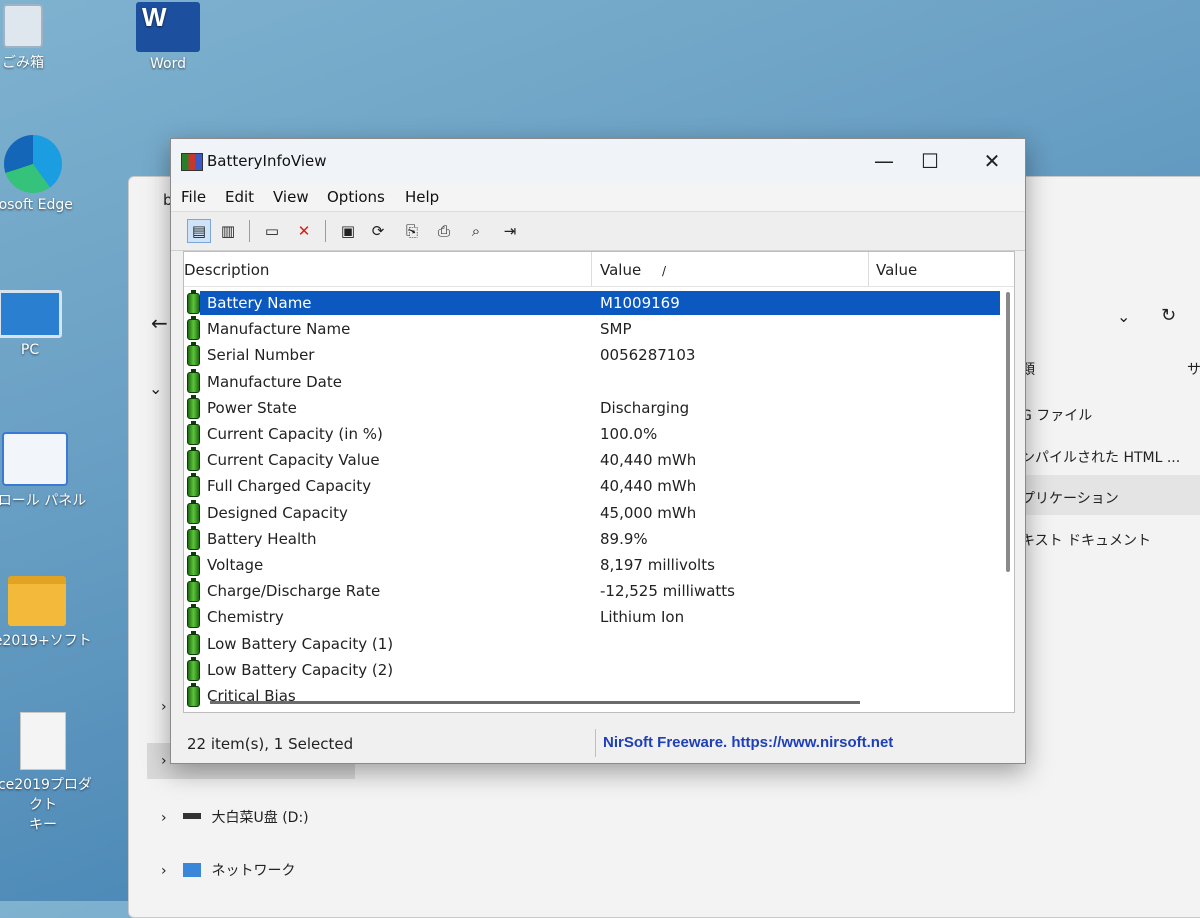 The height and width of the screenshot is (918, 1200). What do you see at coordinates (46, 613) in the screenshot?
I see `desktop-icon-folder: ice2019+ソフト` at bounding box center [46, 613].